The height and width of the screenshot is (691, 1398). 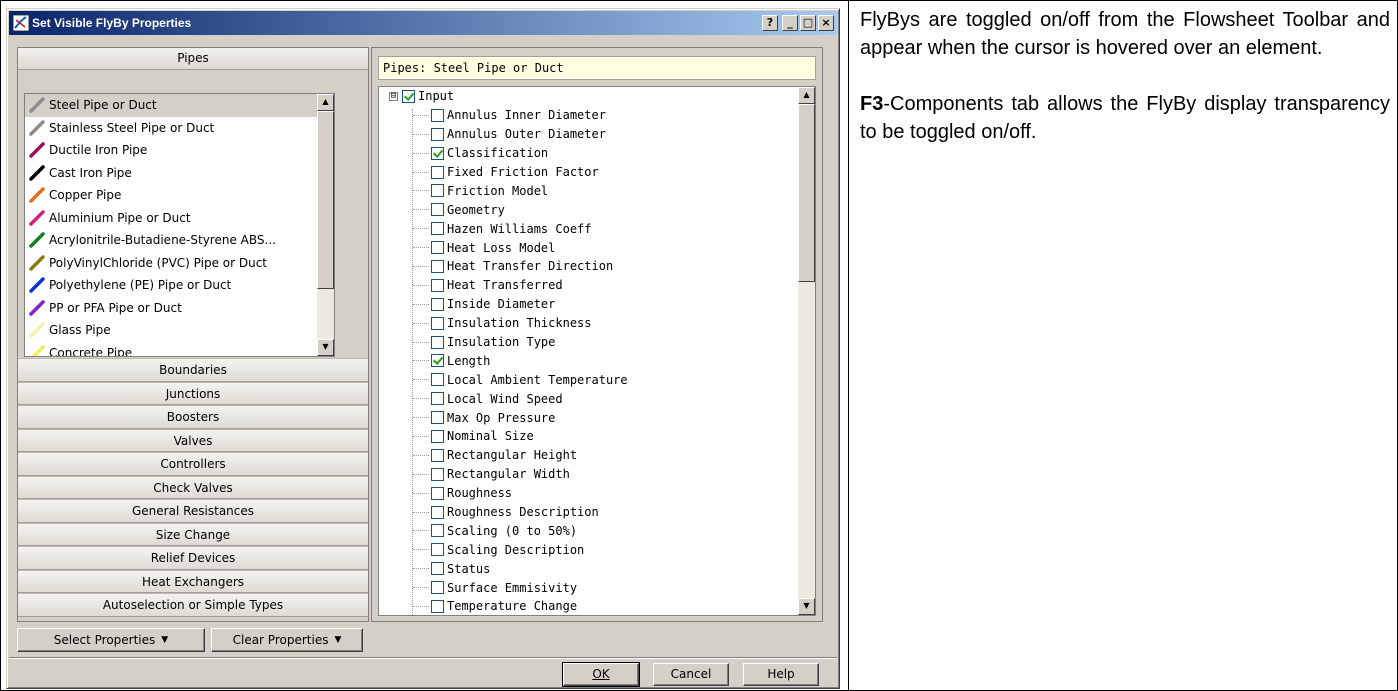 What do you see at coordinates (111, 640) in the screenshot?
I see `select-properties-dropdown: Select Properties ▼` at bounding box center [111, 640].